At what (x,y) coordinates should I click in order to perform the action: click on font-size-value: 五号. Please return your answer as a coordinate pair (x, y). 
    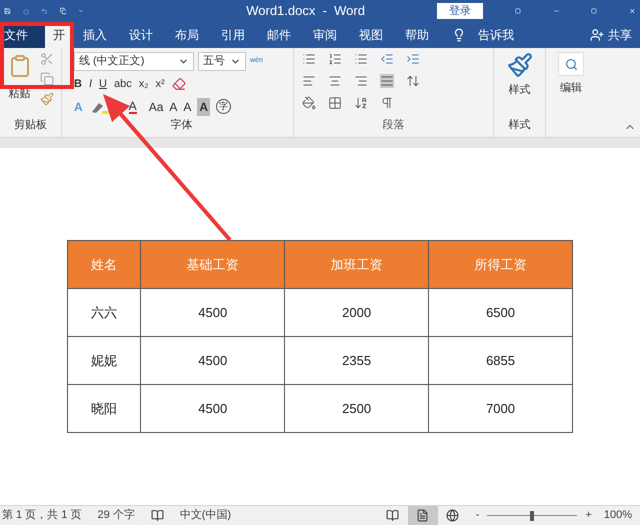
    Looking at the image, I should click on (214, 62).